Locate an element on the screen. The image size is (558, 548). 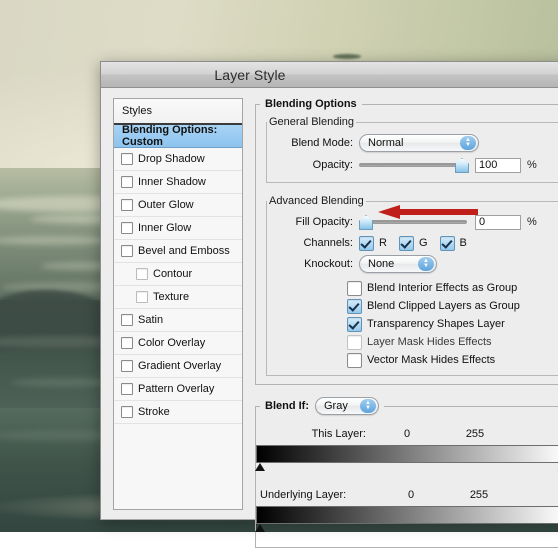
knockout-value: None is located at coordinates (381, 264).